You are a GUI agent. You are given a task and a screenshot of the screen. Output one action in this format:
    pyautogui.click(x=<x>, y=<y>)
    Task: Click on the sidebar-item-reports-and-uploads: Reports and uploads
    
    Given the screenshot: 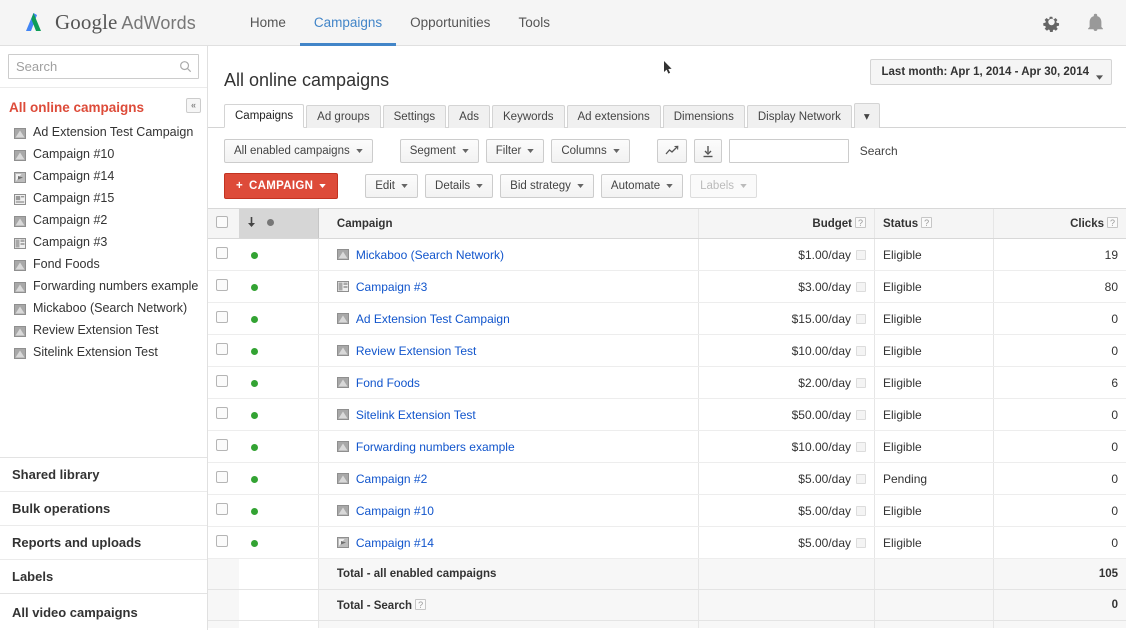 What is the action you would take?
    pyautogui.click(x=103, y=543)
    